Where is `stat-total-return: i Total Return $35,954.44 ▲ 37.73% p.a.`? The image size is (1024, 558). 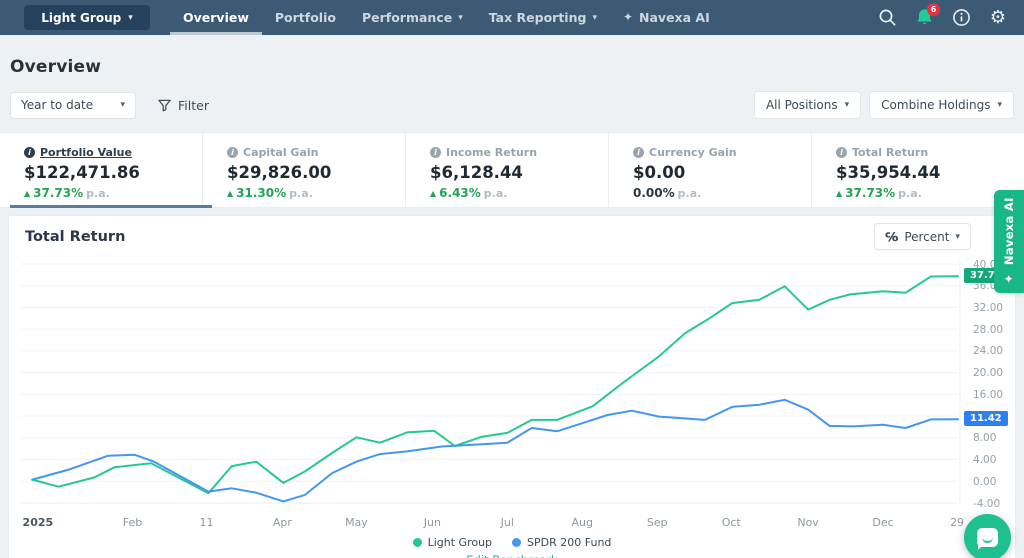 stat-total-return: i Total Return $35,954.44 ▲ 37.73% p.a. is located at coordinates (918, 170).